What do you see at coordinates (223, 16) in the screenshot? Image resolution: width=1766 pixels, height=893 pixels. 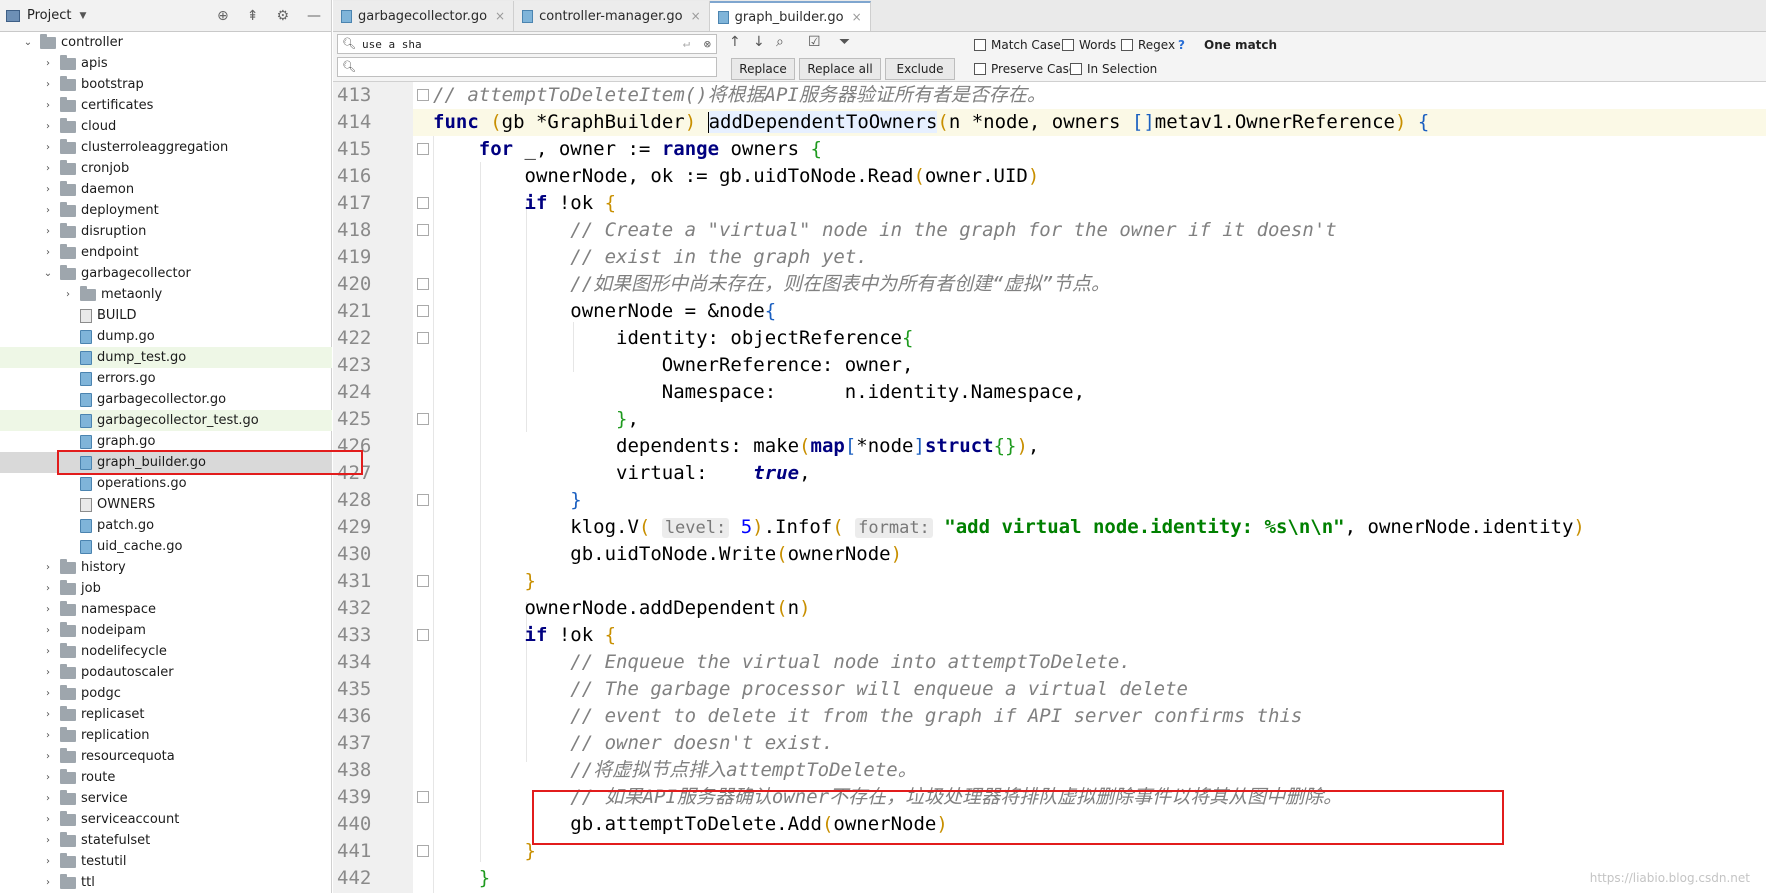 I see `locate-icon: ⊕` at bounding box center [223, 16].